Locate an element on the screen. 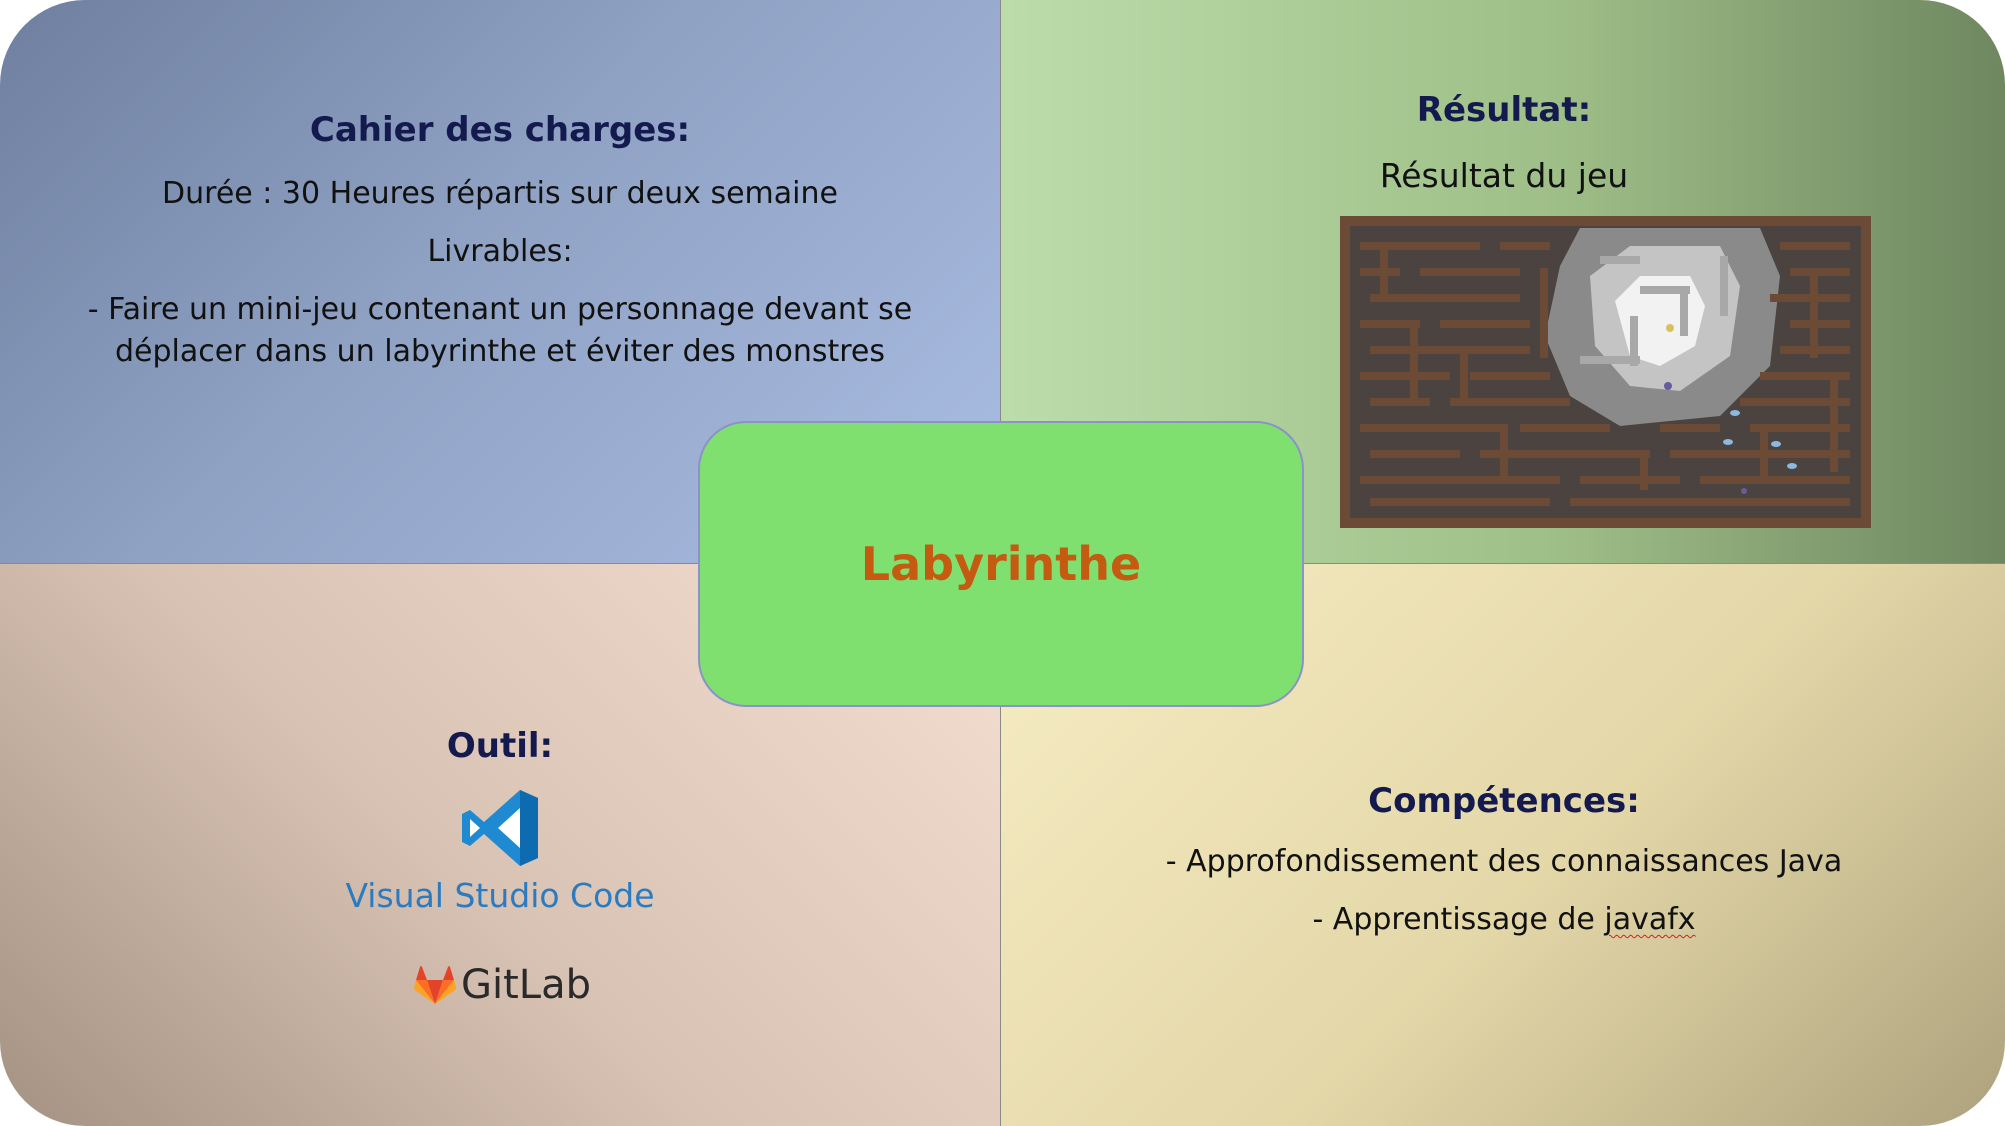 The height and width of the screenshot is (1126, 2005). outil-heading: Outil: is located at coordinates (500, 746).